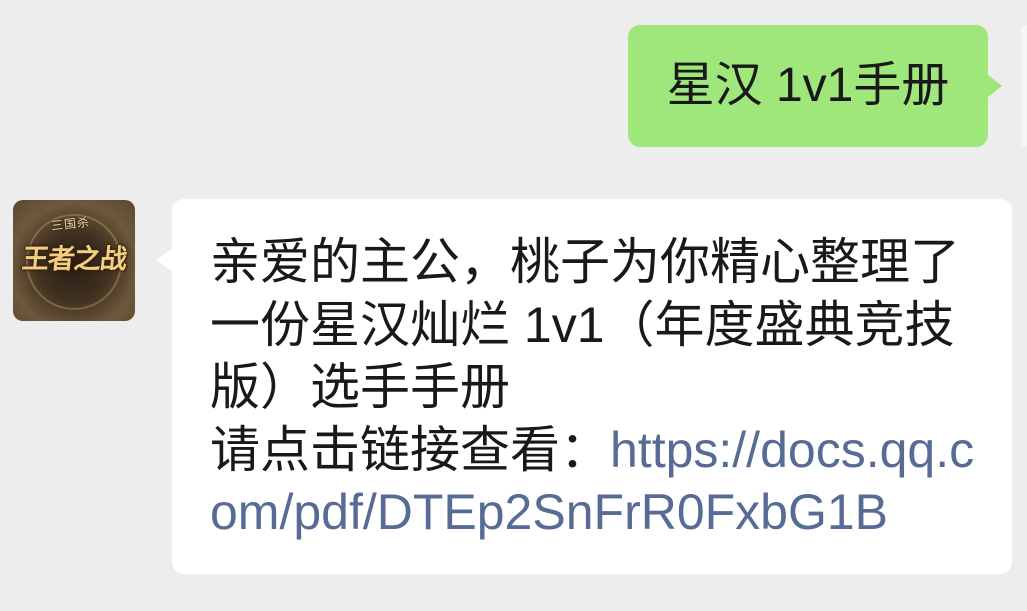 Image resolution: width=1027 pixels, height=611 pixels. I want to click on sent-message-bubble: 星汉 1v1手册, so click(815, 86).